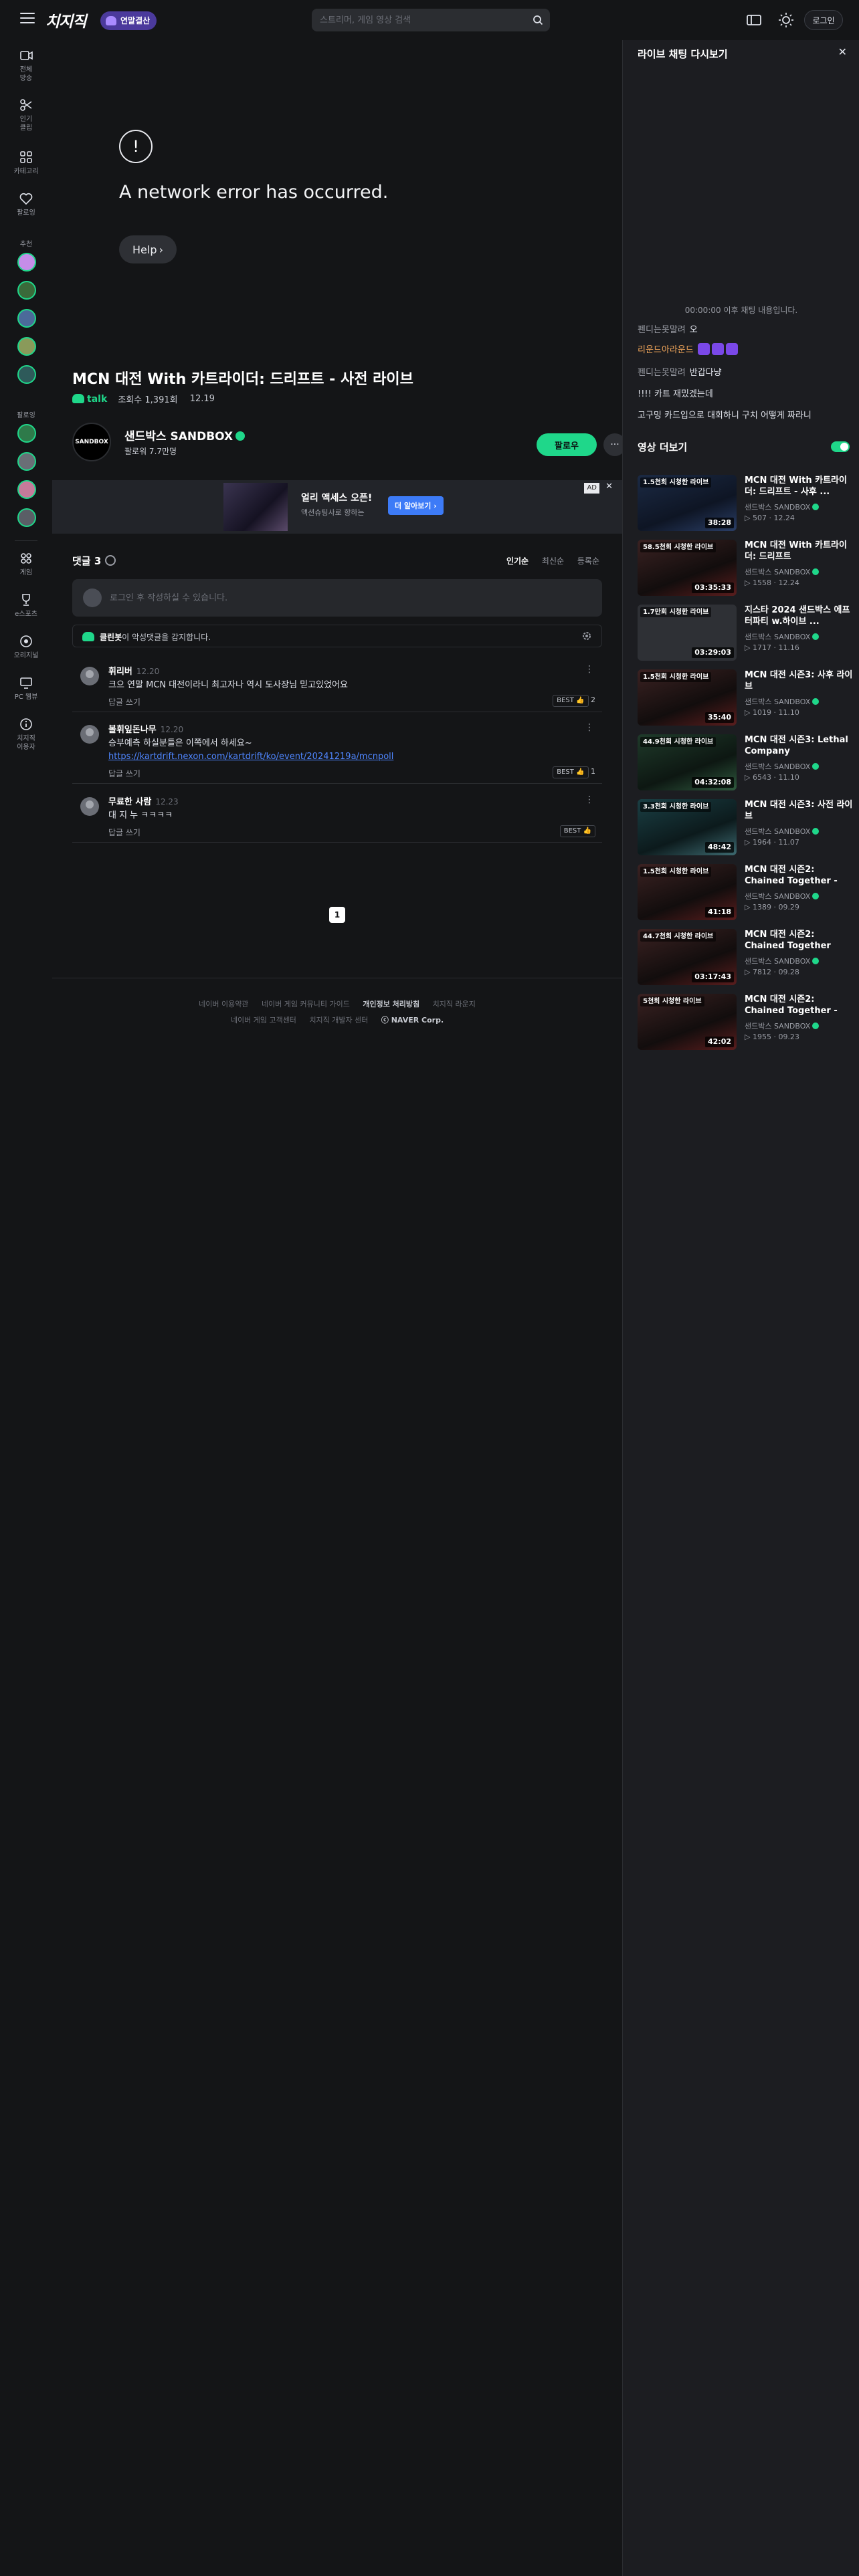 This screenshot has height=2576, width=859. I want to click on footer-link-community-guide: 네이버 게임 커뮤니티 가이드, so click(306, 1004).